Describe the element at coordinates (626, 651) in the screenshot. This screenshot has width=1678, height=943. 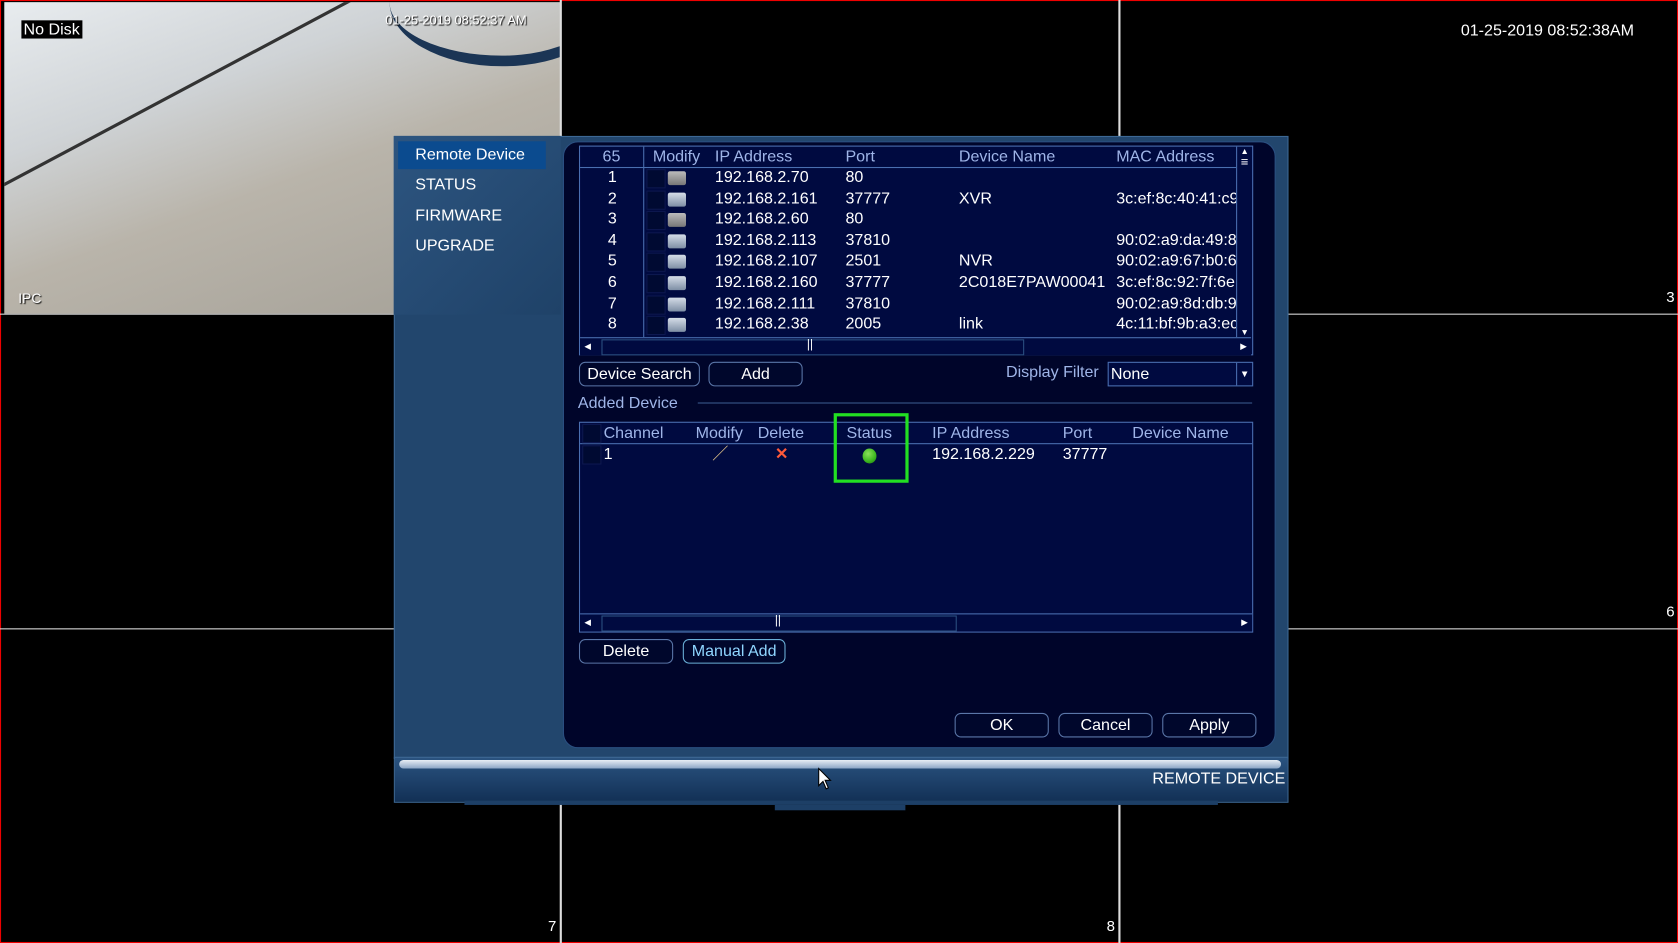
I see `delete-button: Delete` at that location.